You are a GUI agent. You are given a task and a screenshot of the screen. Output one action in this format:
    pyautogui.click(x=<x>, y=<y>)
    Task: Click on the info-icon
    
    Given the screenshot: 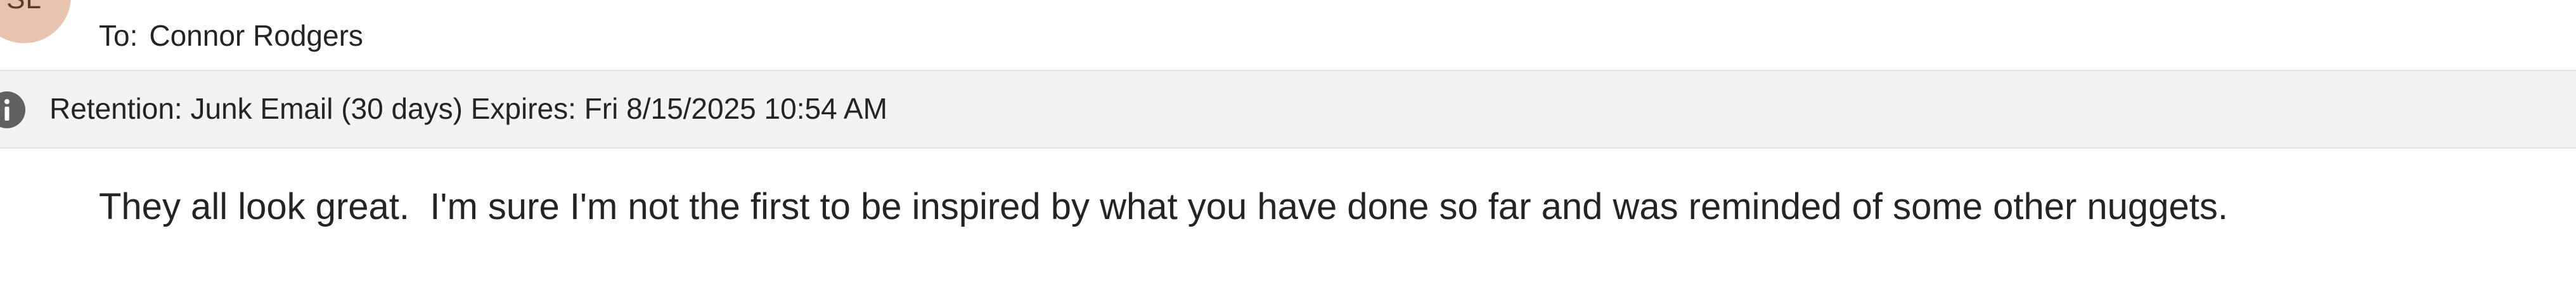 What is the action you would take?
    pyautogui.click(x=13, y=109)
    